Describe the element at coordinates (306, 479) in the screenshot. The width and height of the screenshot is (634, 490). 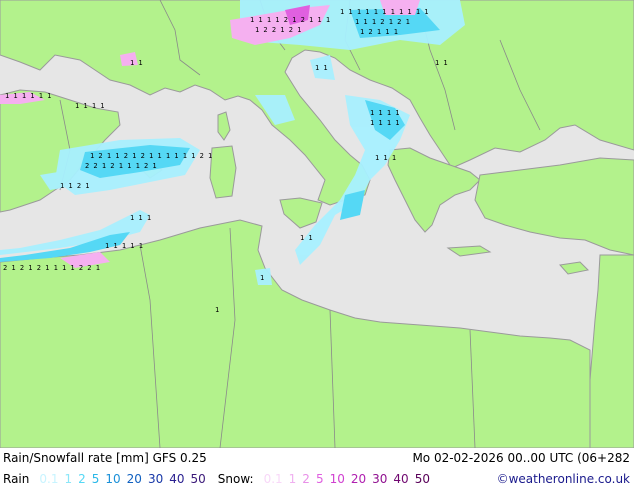
I see `snow-scale-value: 2` at that location.